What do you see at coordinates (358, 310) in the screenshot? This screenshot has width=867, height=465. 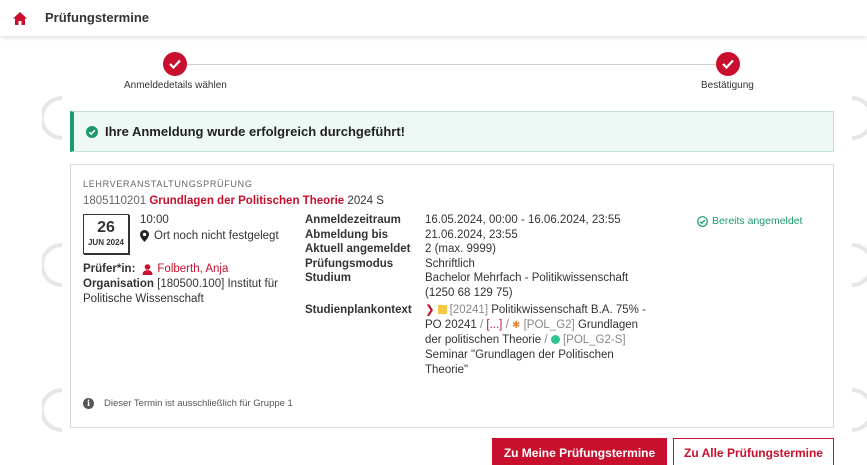 I see `curriculum-context-label: Studienplankontext` at bounding box center [358, 310].